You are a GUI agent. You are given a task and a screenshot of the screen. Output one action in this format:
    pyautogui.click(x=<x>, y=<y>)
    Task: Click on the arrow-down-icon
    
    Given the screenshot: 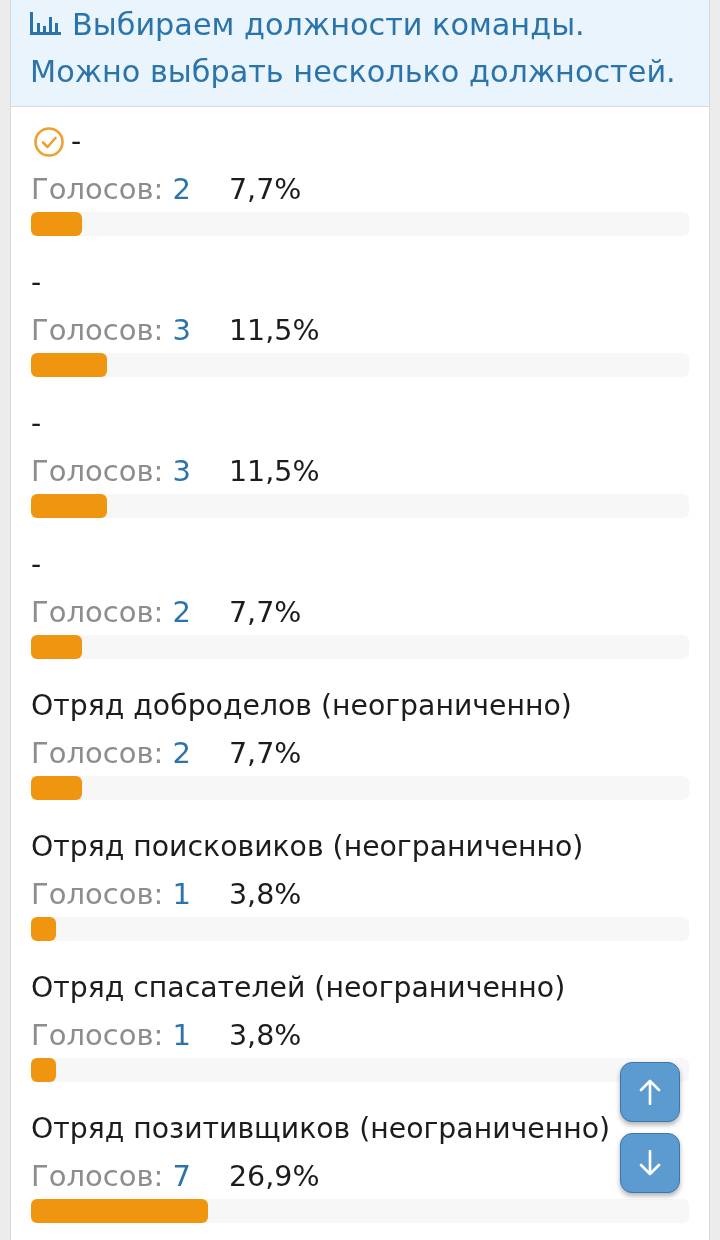 What is the action you would take?
    pyautogui.click(x=650, y=1163)
    